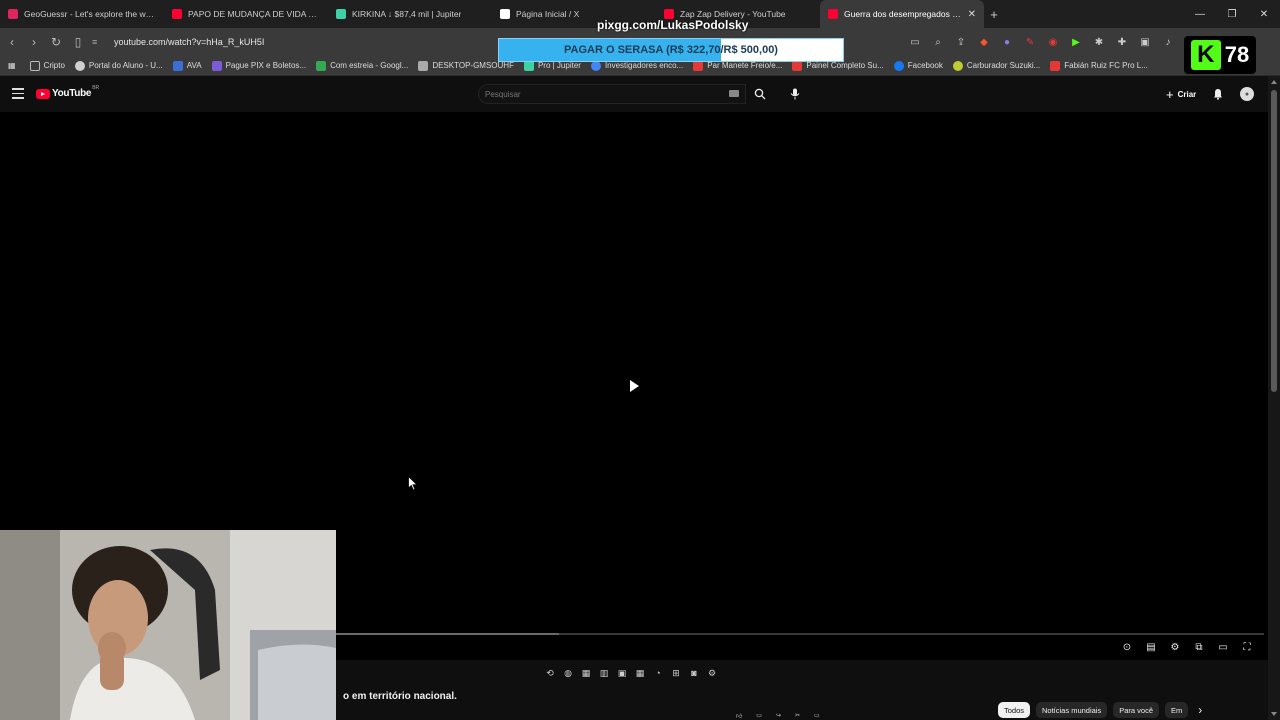 Image resolution: width=1280 pixels, height=720 pixels. Describe the element at coordinates (466, 65) in the screenshot. I see `bookmark-item: DESKTOP-GMSOUHF` at that location.